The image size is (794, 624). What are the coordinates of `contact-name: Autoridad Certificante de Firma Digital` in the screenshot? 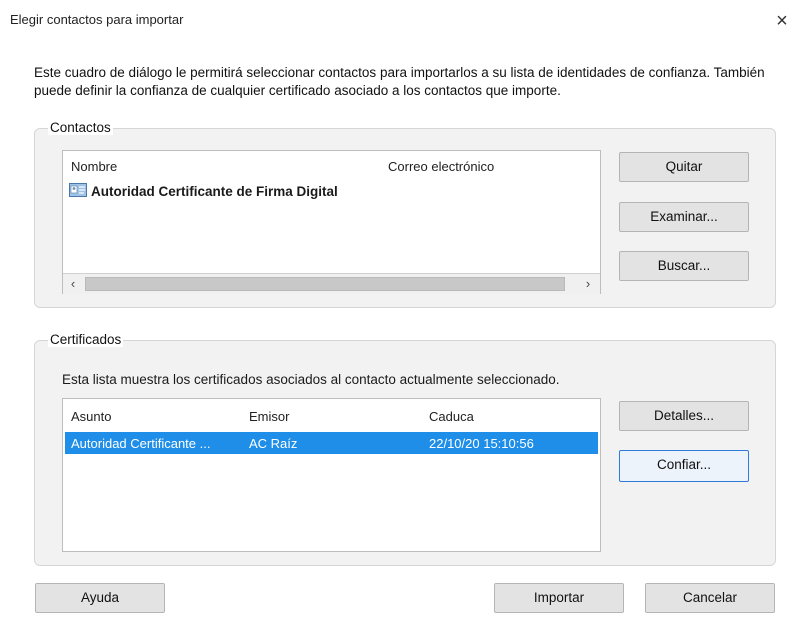 It's located at (214, 191).